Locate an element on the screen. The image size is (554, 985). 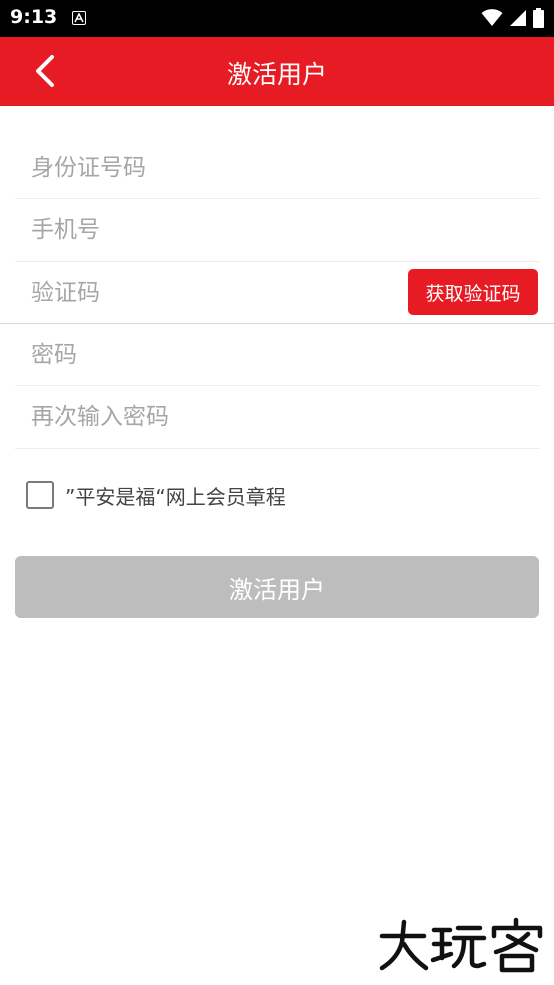
agreement-row: ”平安是福“网上会员章程 is located at coordinates (156, 495).